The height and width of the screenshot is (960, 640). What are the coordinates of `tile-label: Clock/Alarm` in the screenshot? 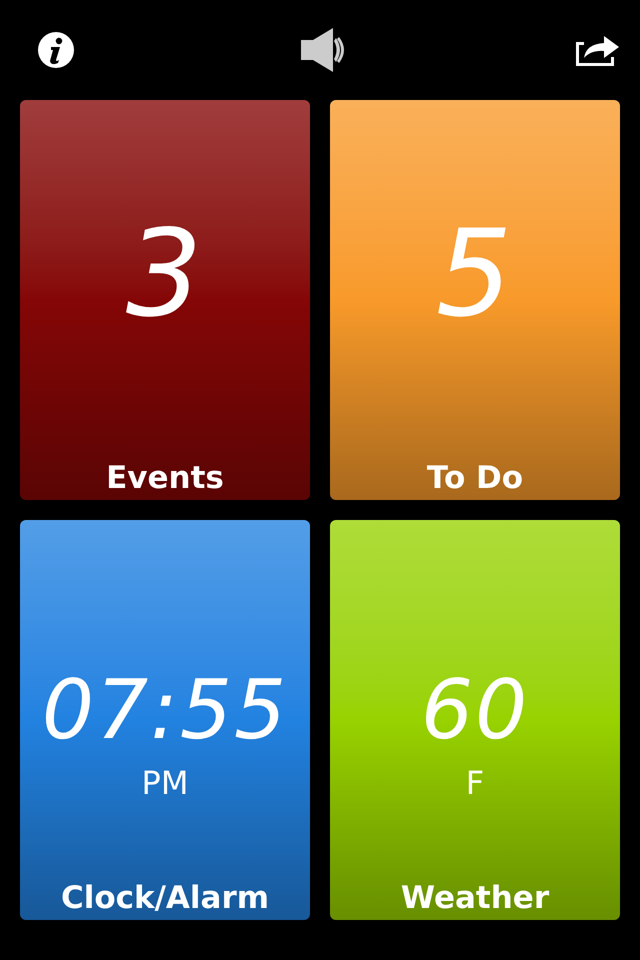 It's located at (165, 898).